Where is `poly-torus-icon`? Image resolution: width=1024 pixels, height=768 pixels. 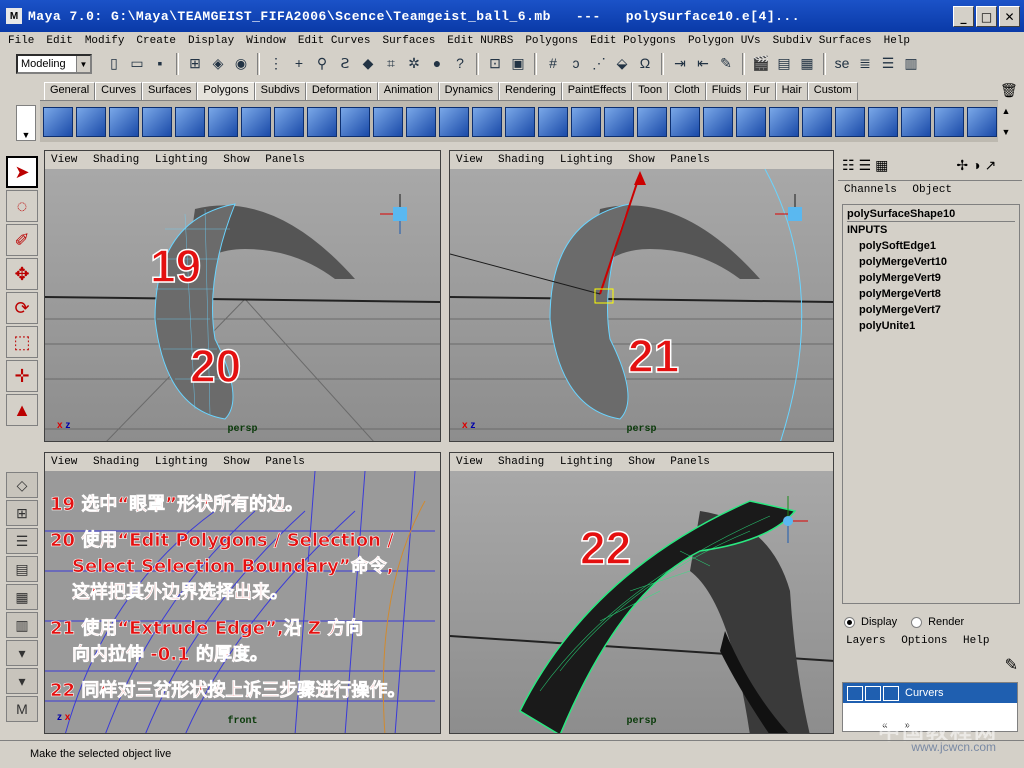
poly-torus-icon is located at coordinates (223, 121).